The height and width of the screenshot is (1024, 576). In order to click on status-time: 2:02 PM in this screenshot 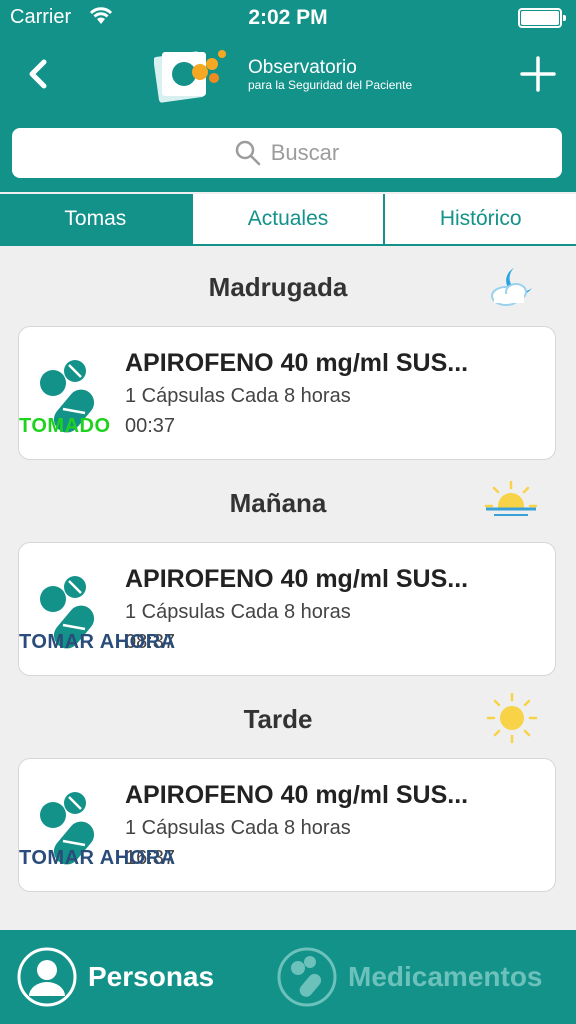, I will do `click(288, 17)`.